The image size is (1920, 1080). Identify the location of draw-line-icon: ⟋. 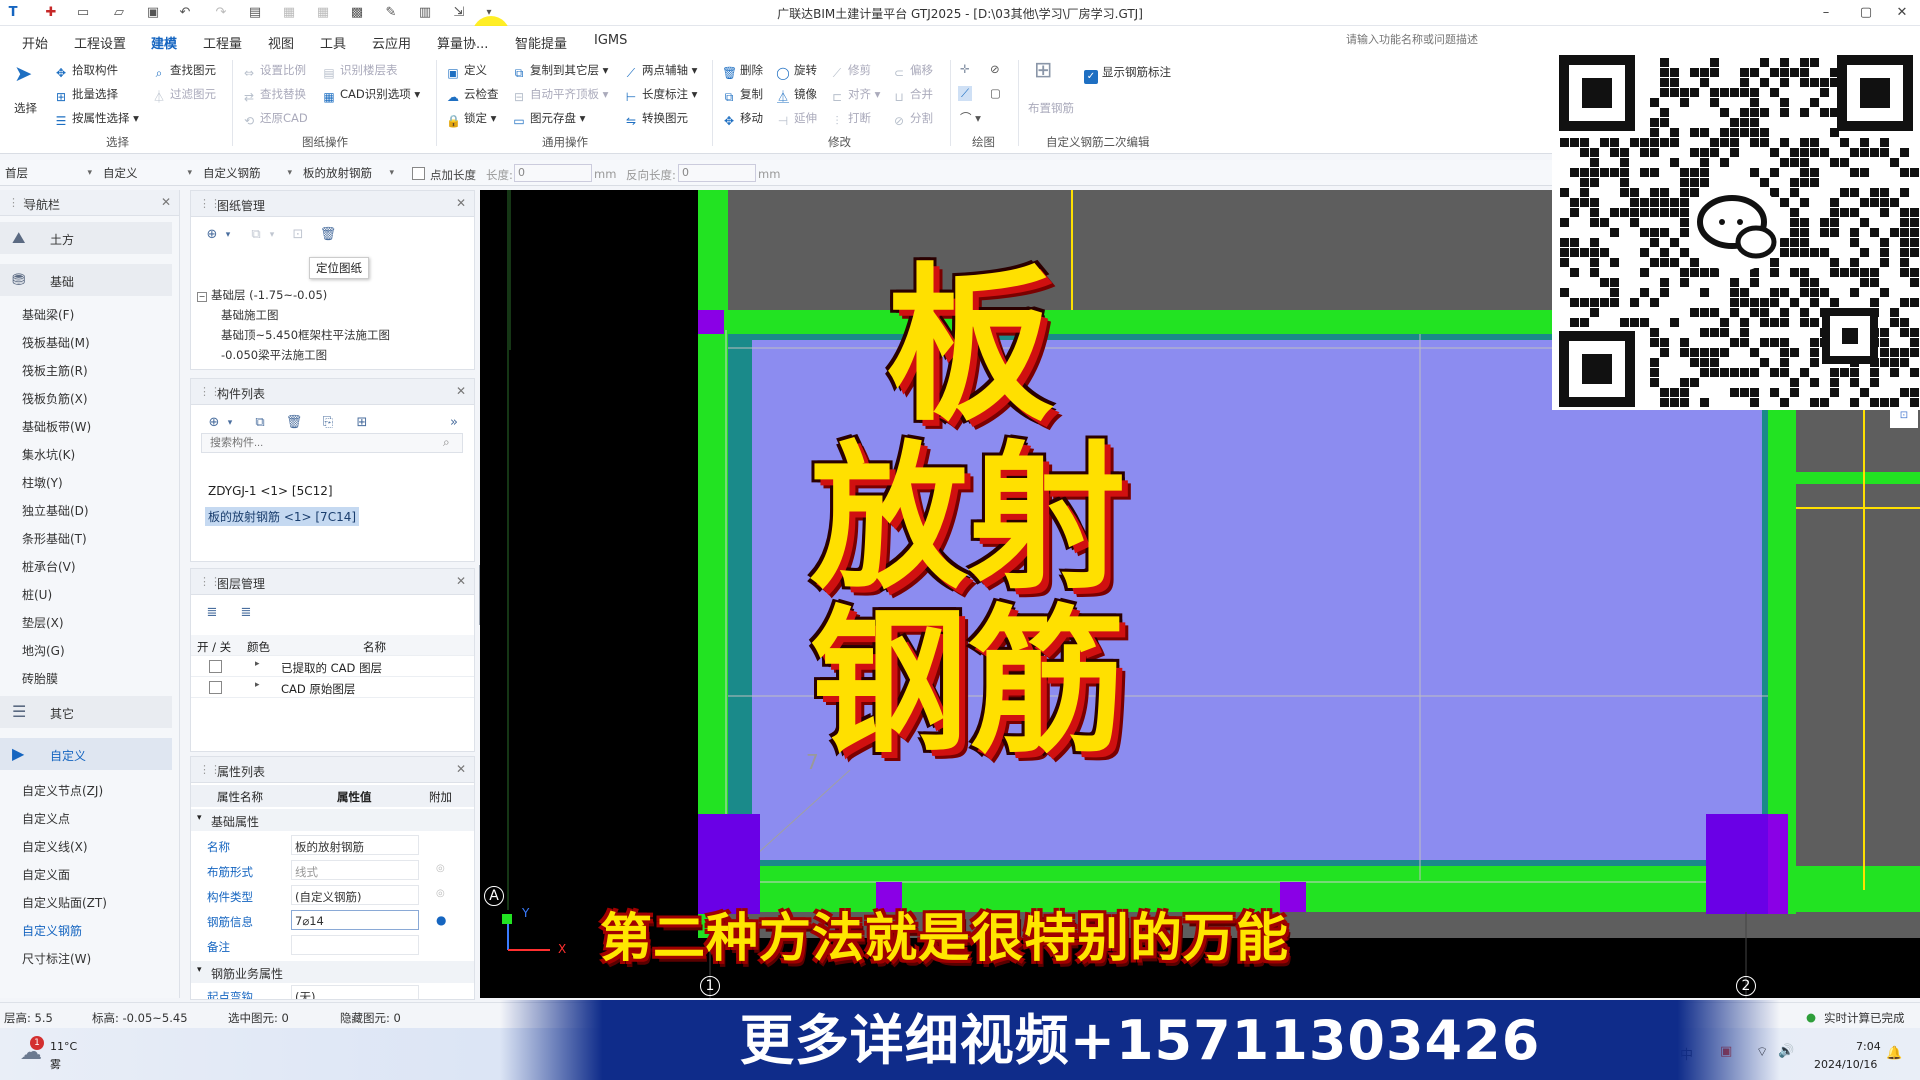
(965, 93).